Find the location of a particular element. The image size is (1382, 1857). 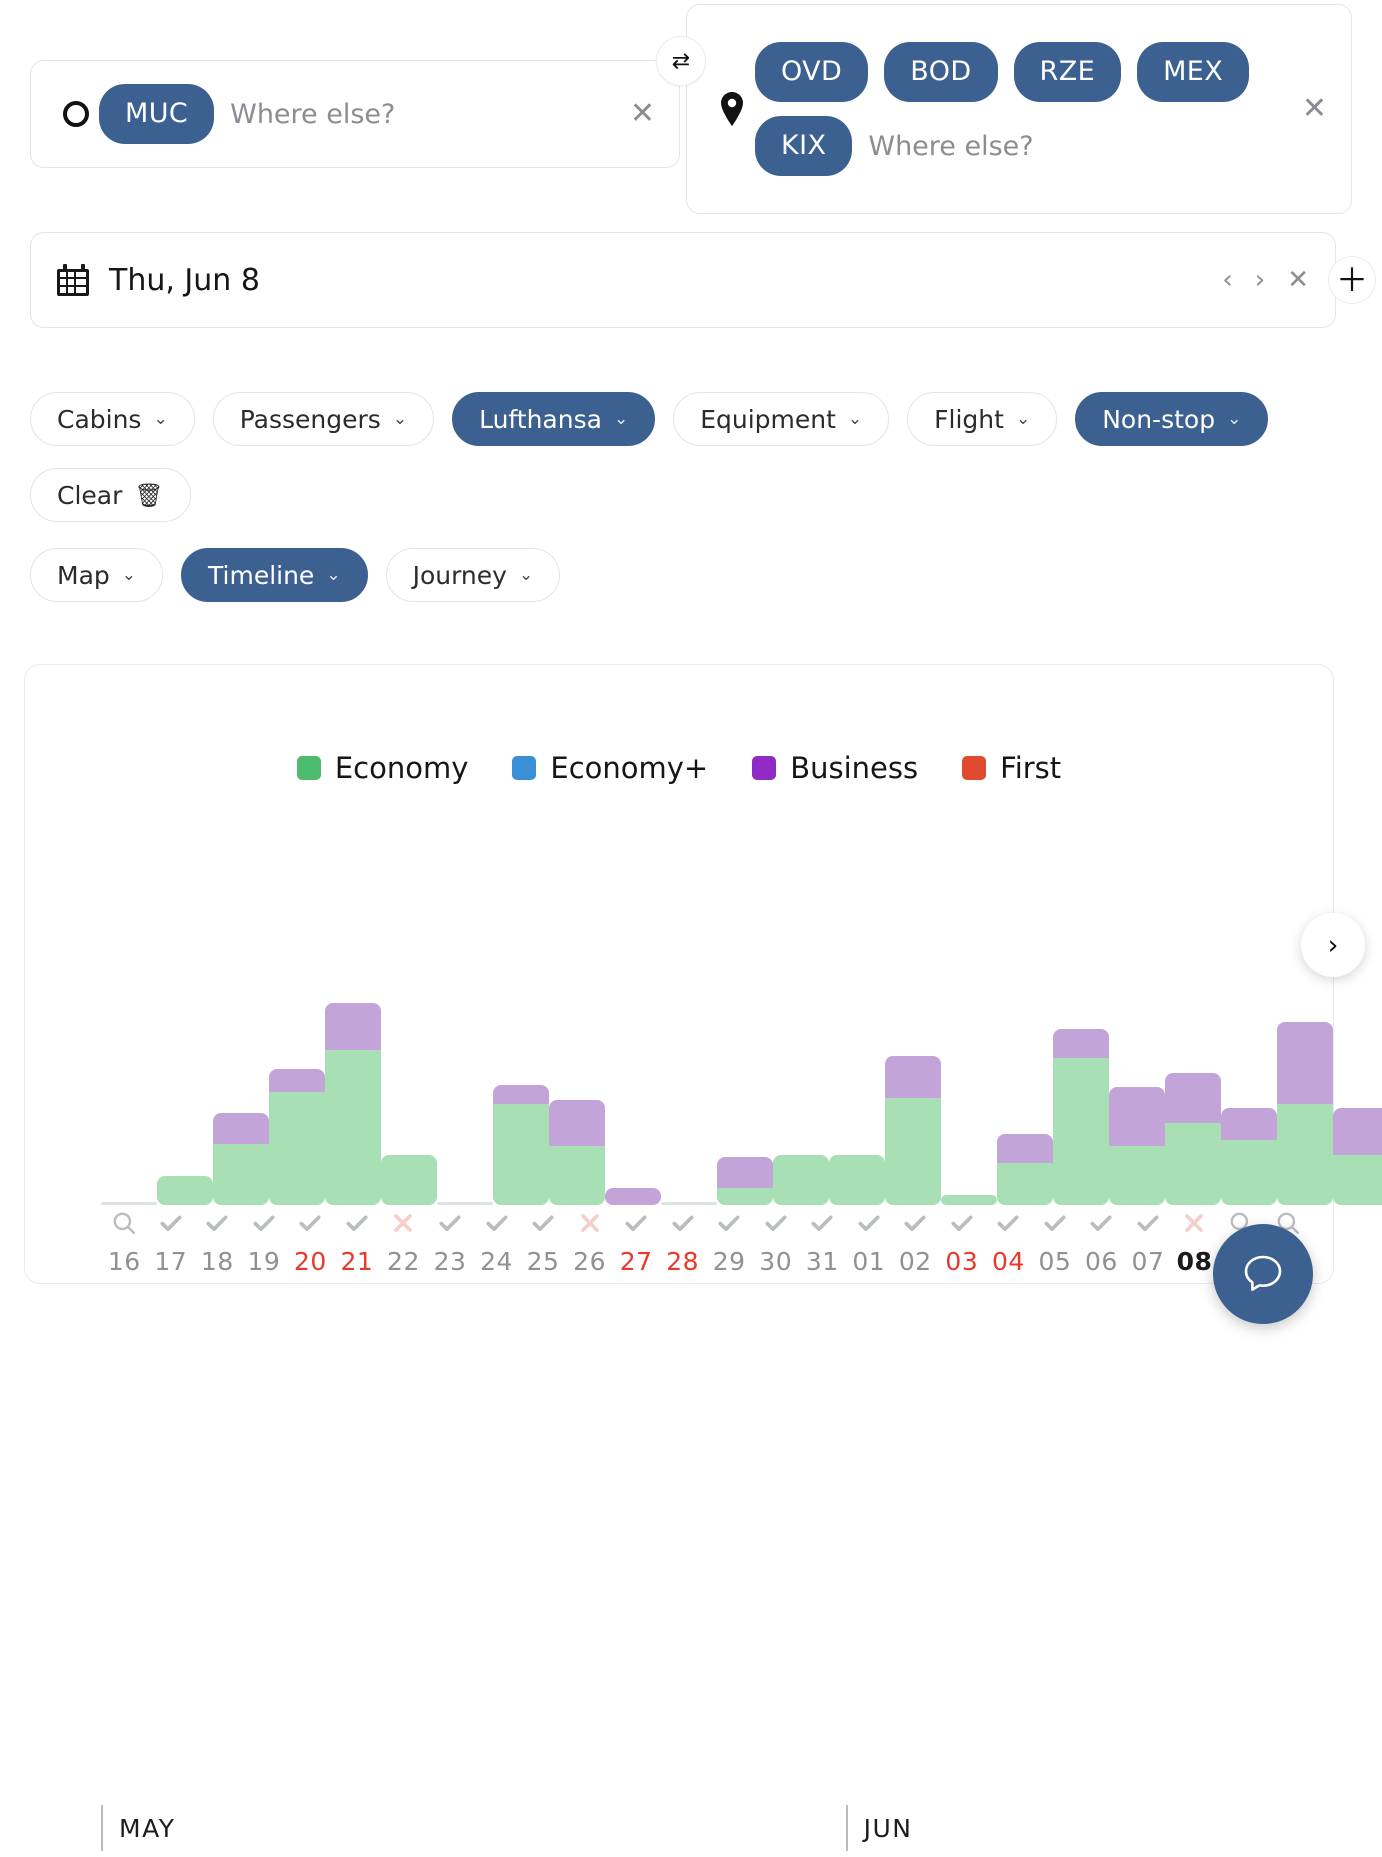

destination-chip-3: MEX is located at coordinates (1193, 72).